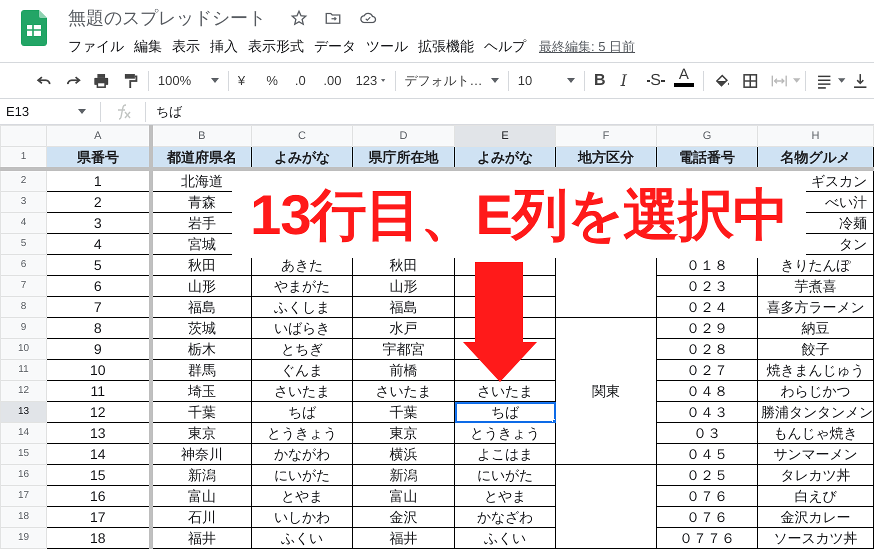  What do you see at coordinates (23, 538) in the screenshot?
I see `row-header: 19` at bounding box center [23, 538].